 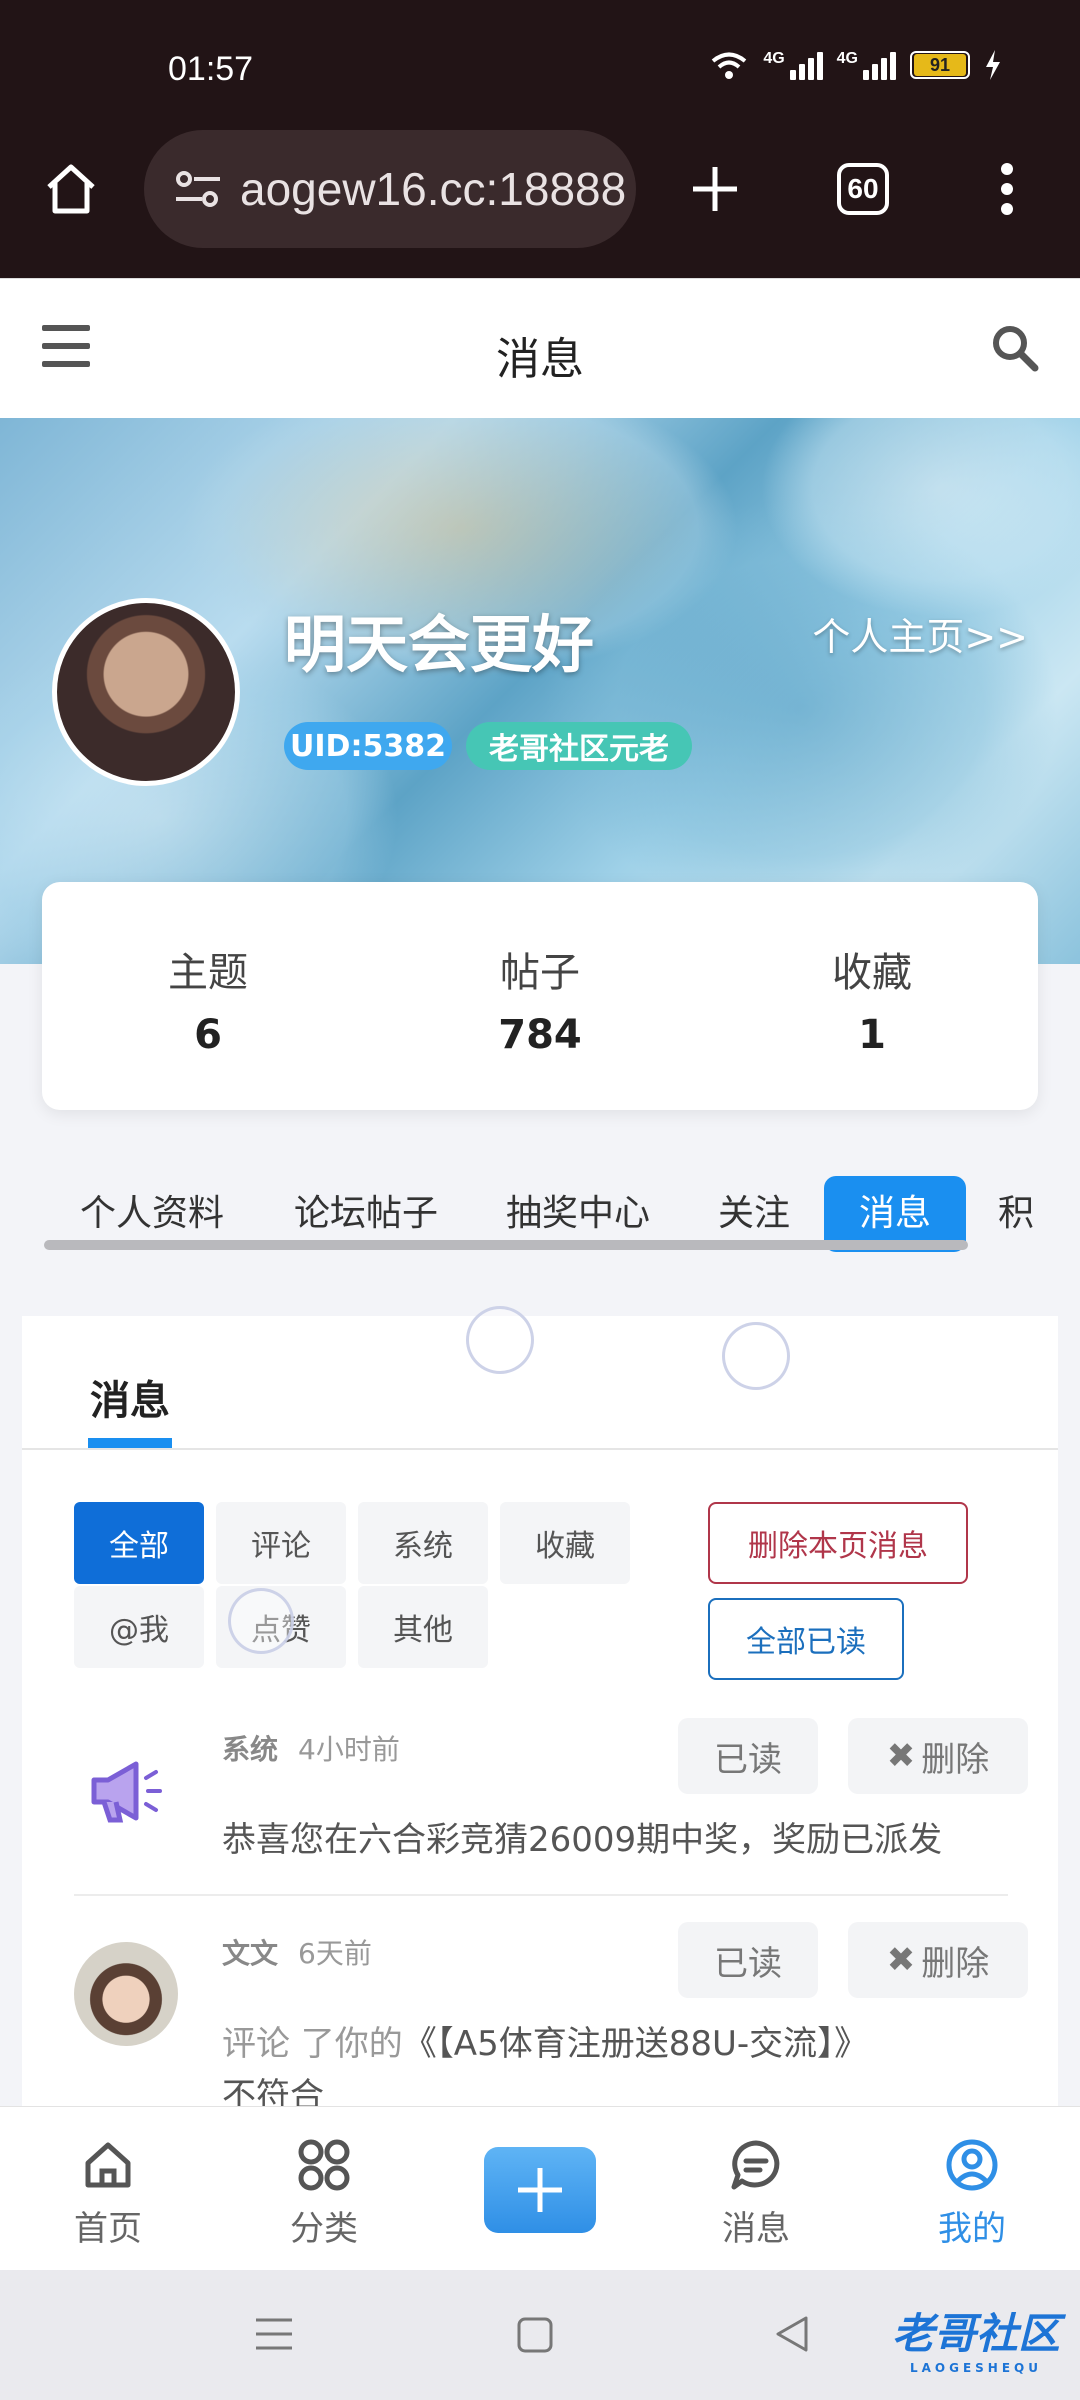 What do you see at coordinates (506, 1245) in the screenshot?
I see `tabs-scrollbar` at bounding box center [506, 1245].